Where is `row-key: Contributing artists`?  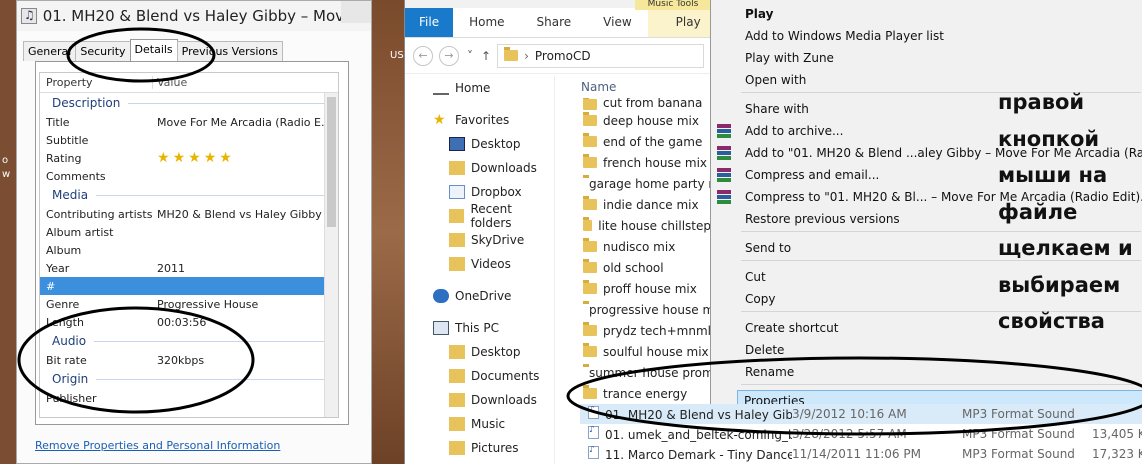 row-key: Contributing artists is located at coordinates (99, 214).